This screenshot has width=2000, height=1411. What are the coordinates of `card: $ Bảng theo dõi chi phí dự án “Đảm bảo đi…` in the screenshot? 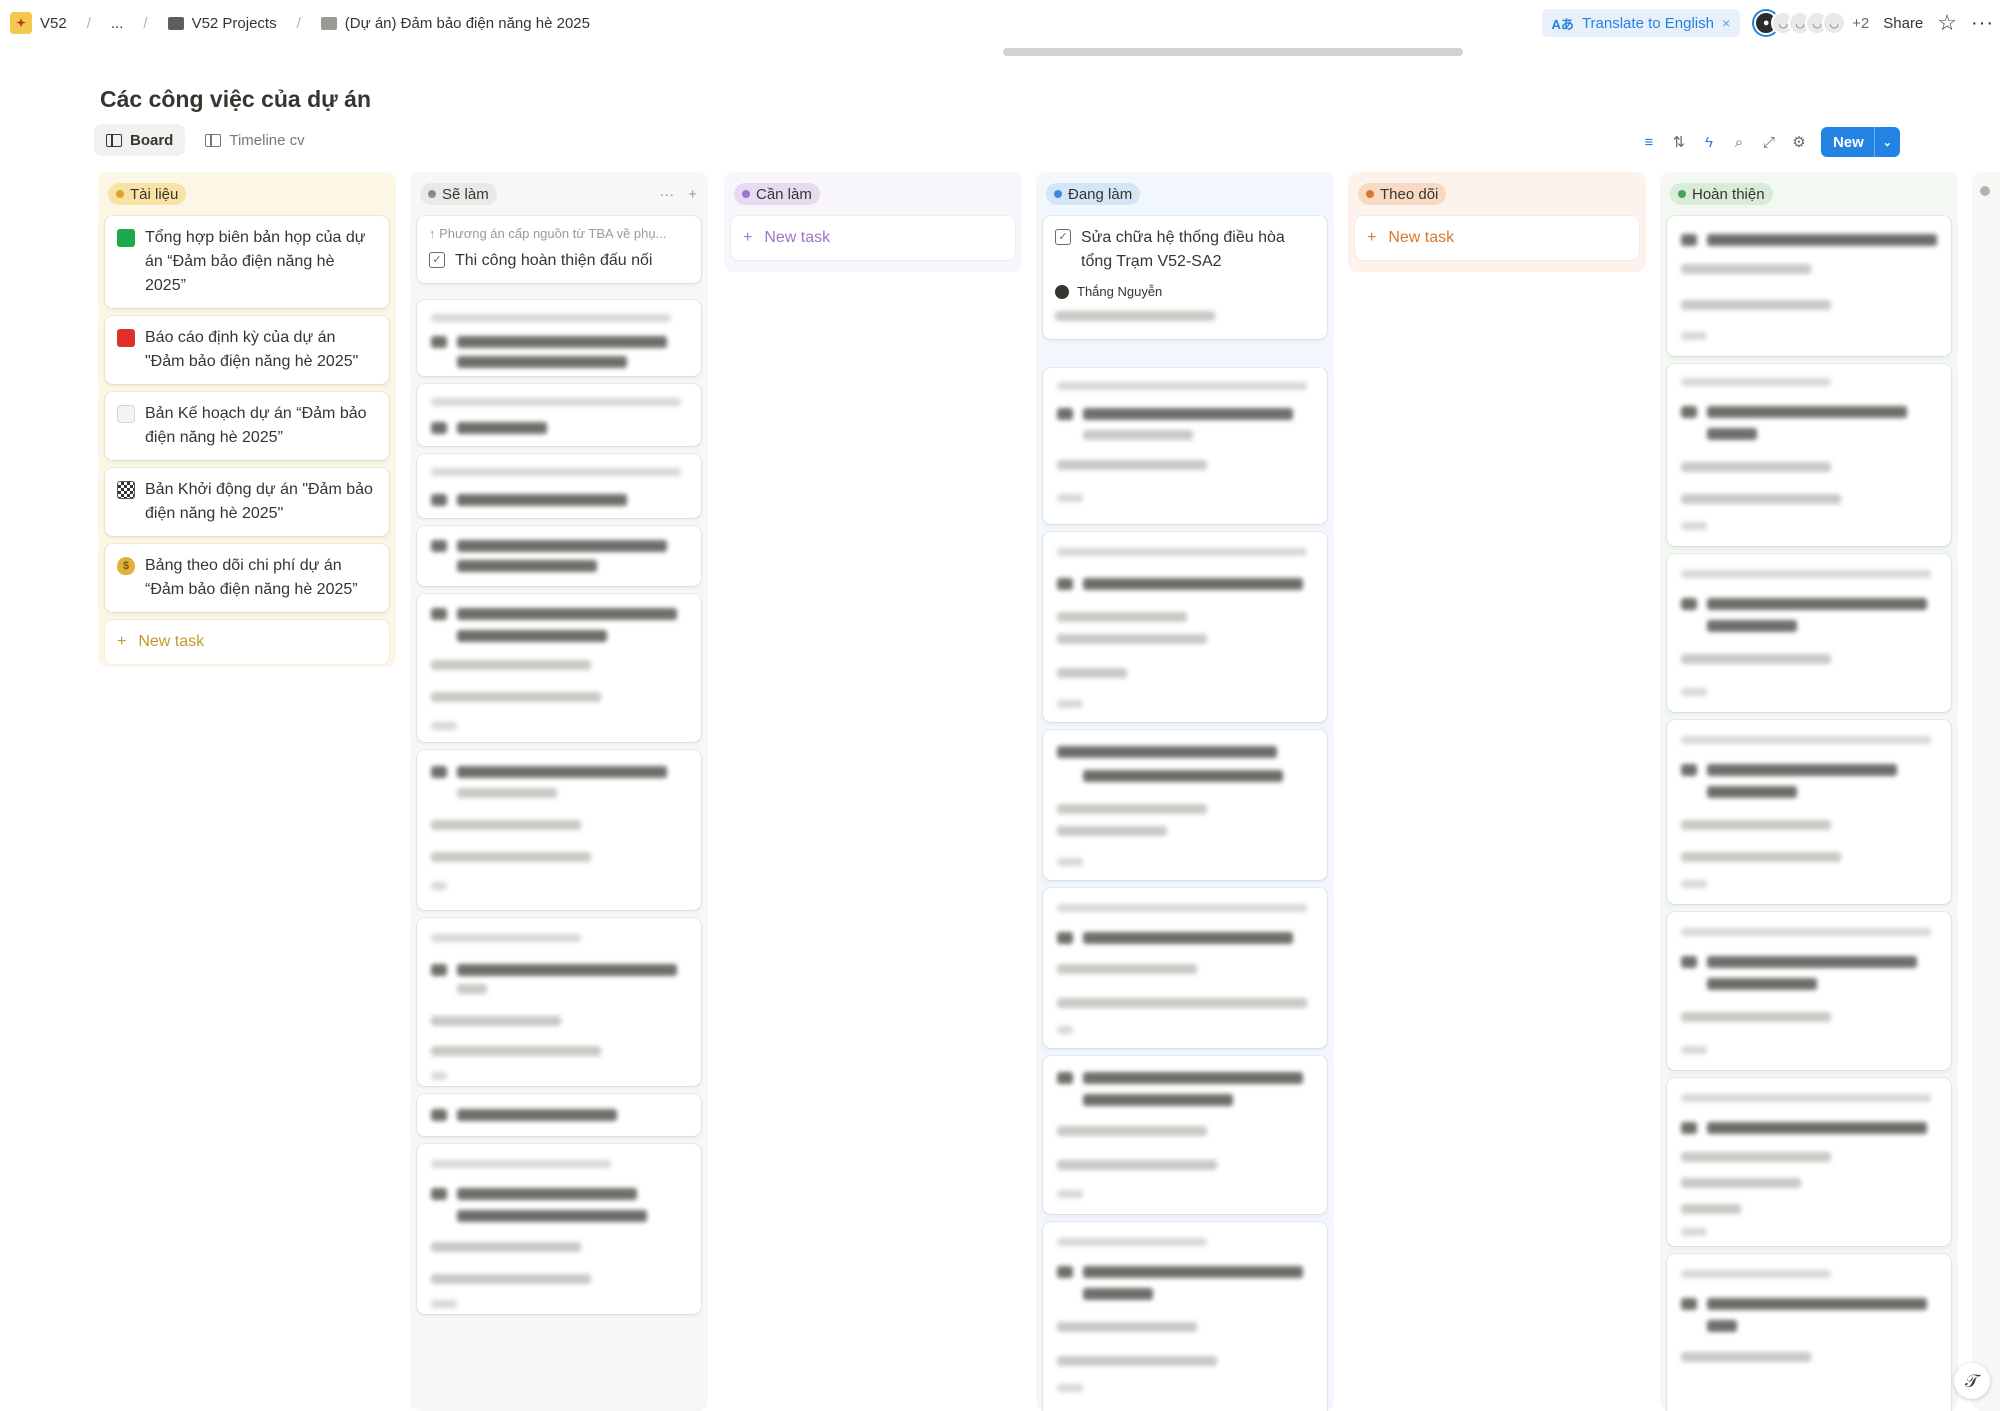 It's located at (247, 578).